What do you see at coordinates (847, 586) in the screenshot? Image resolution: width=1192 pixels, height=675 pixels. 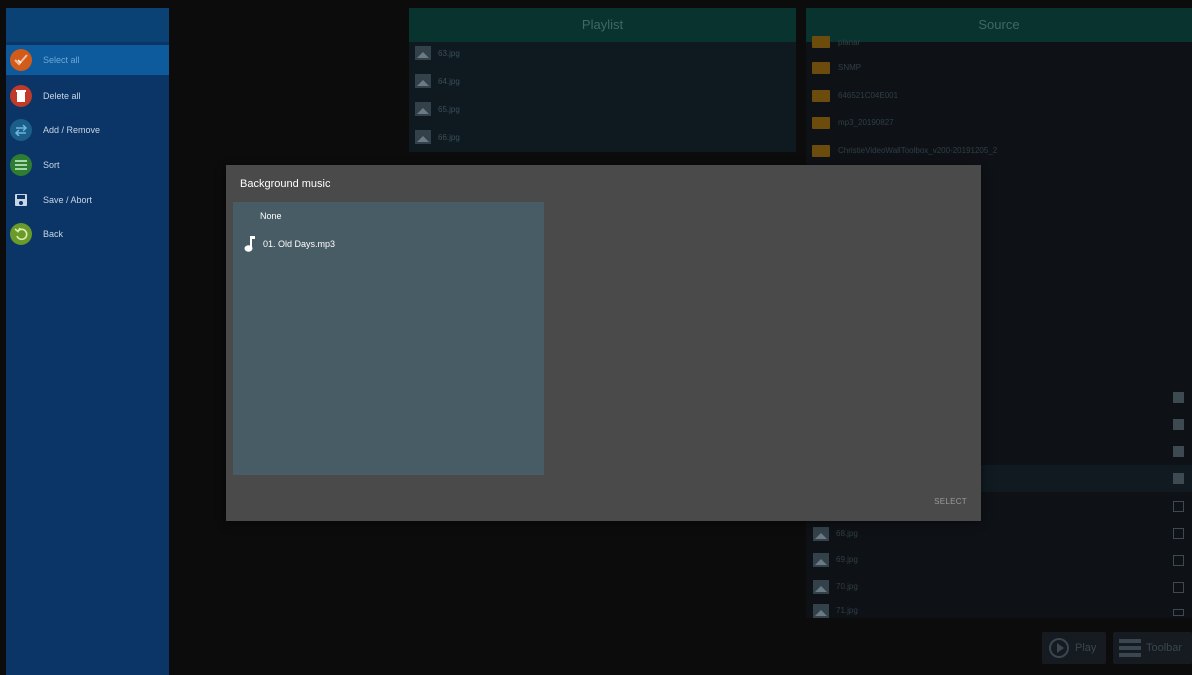 I see `file-name: 70.jpg` at bounding box center [847, 586].